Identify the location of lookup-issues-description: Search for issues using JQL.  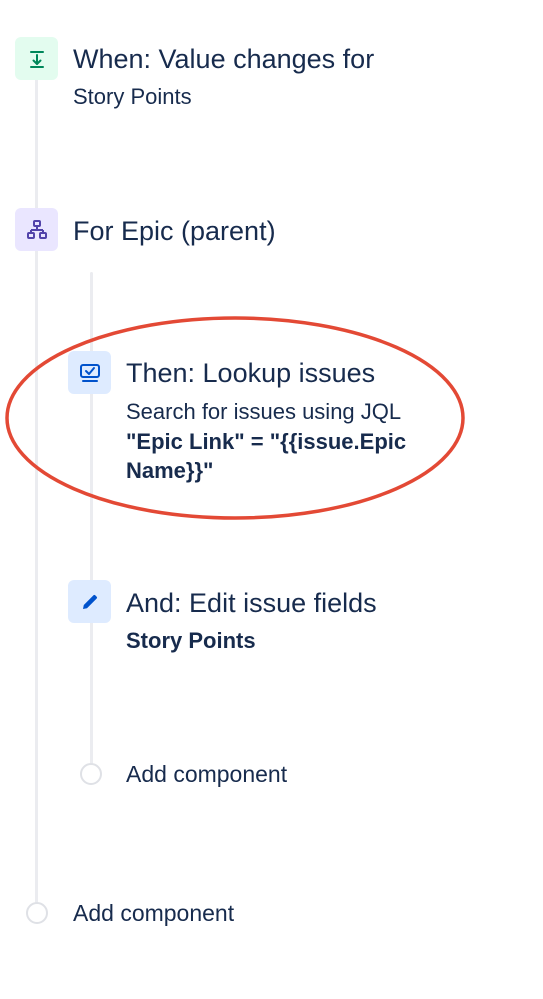
(264, 411).